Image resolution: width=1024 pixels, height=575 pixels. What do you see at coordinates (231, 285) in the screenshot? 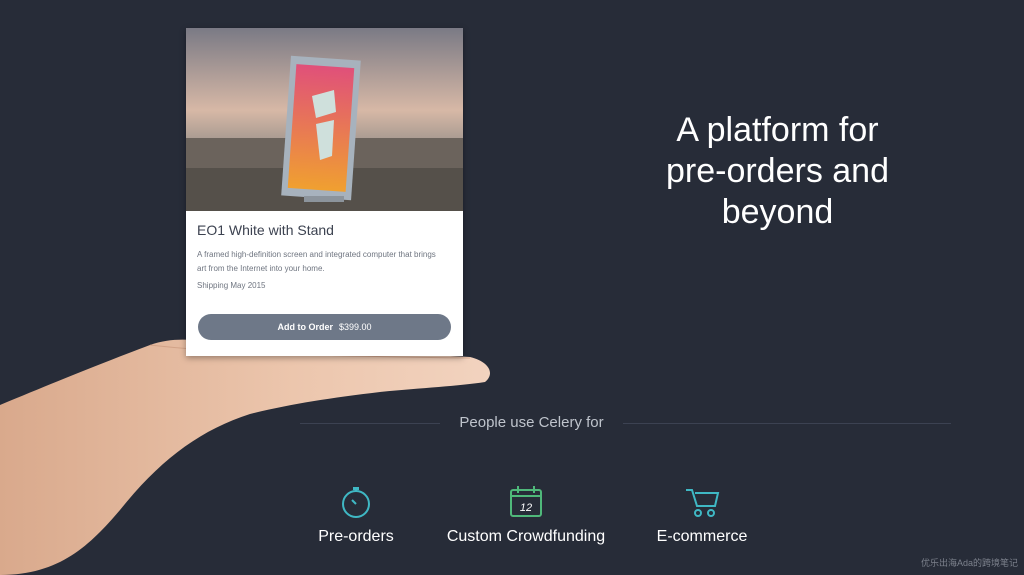
I see `shipping-text: Shipping May 2015` at bounding box center [231, 285].